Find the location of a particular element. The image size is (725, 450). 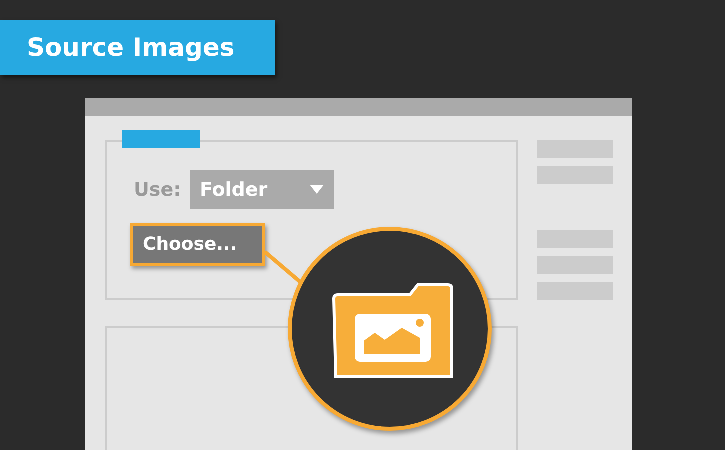

banner-title: Source Images is located at coordinates (131, 47).